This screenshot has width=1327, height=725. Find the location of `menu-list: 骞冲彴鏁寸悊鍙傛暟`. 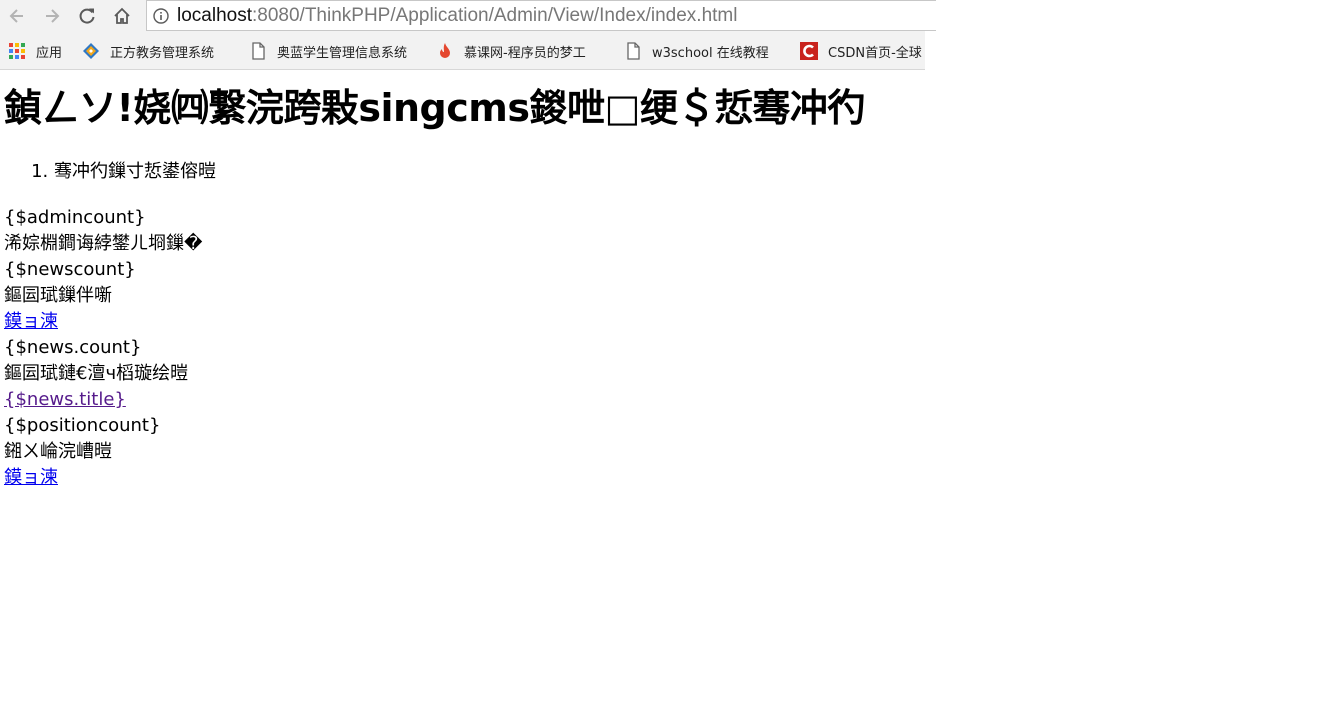

menu-list: 骞冲彴鏁寸悊鍙傛暟 is located at coordinates (654, 172).